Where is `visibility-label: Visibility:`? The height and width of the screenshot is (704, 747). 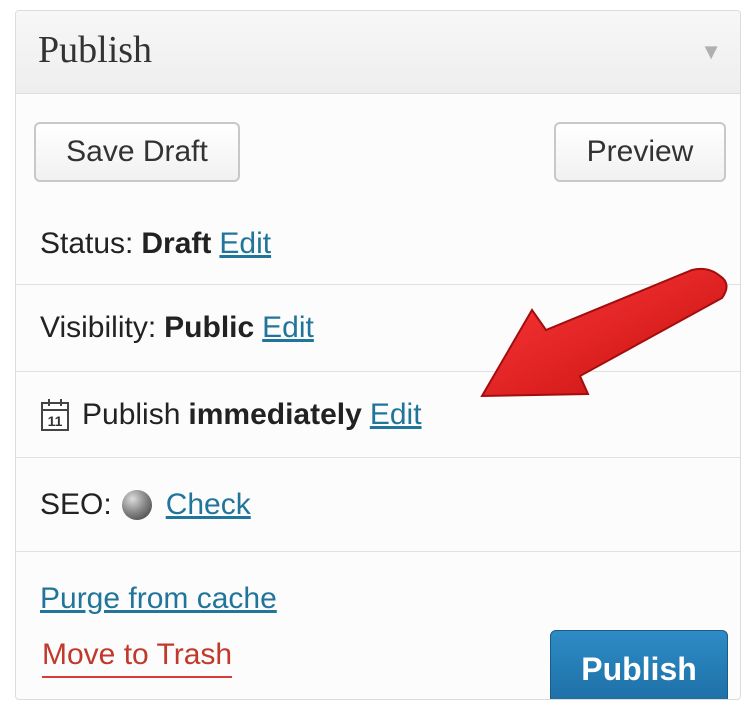
visibility-label: Visibility: is located at coordinates (98, 327).